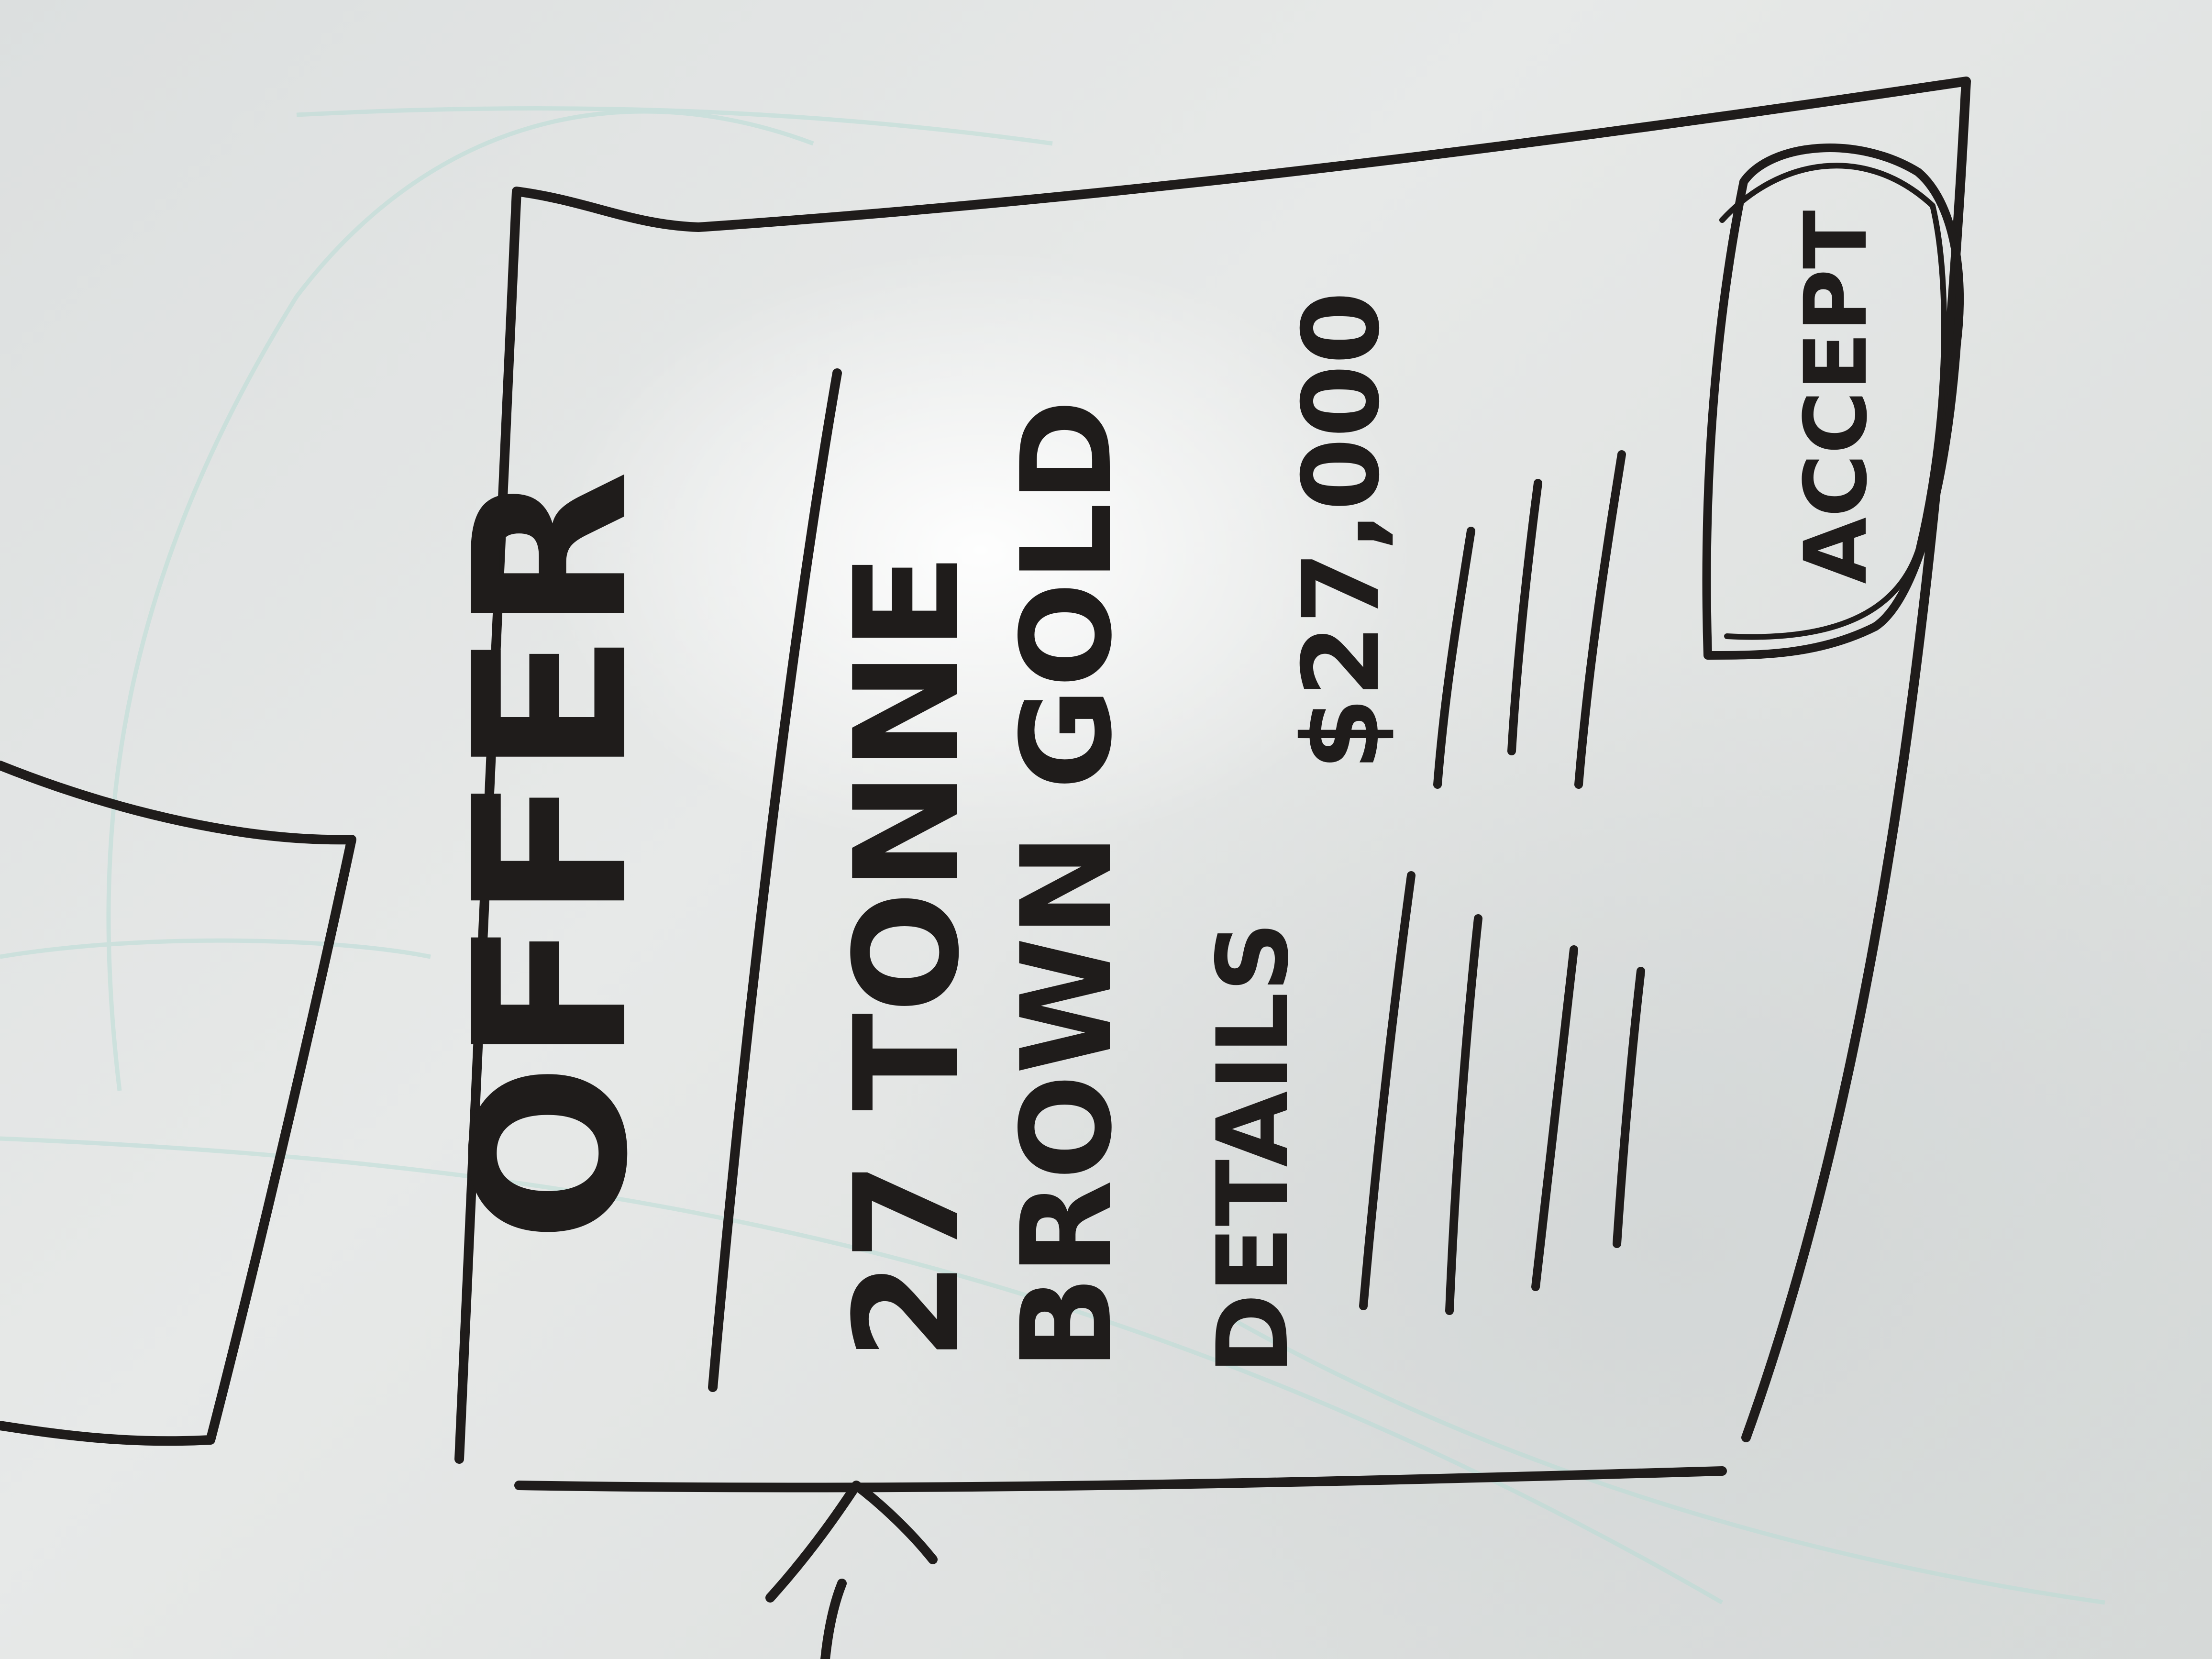  I want to click on product-desc-text: BROWN GOLD, so click(1067, 885).